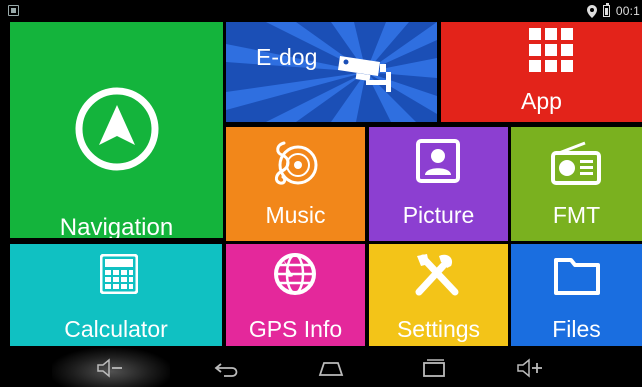 Image resolution: width=642 pixels, height=387 pixels. I want to click on notification-icon, so click(13, 10).